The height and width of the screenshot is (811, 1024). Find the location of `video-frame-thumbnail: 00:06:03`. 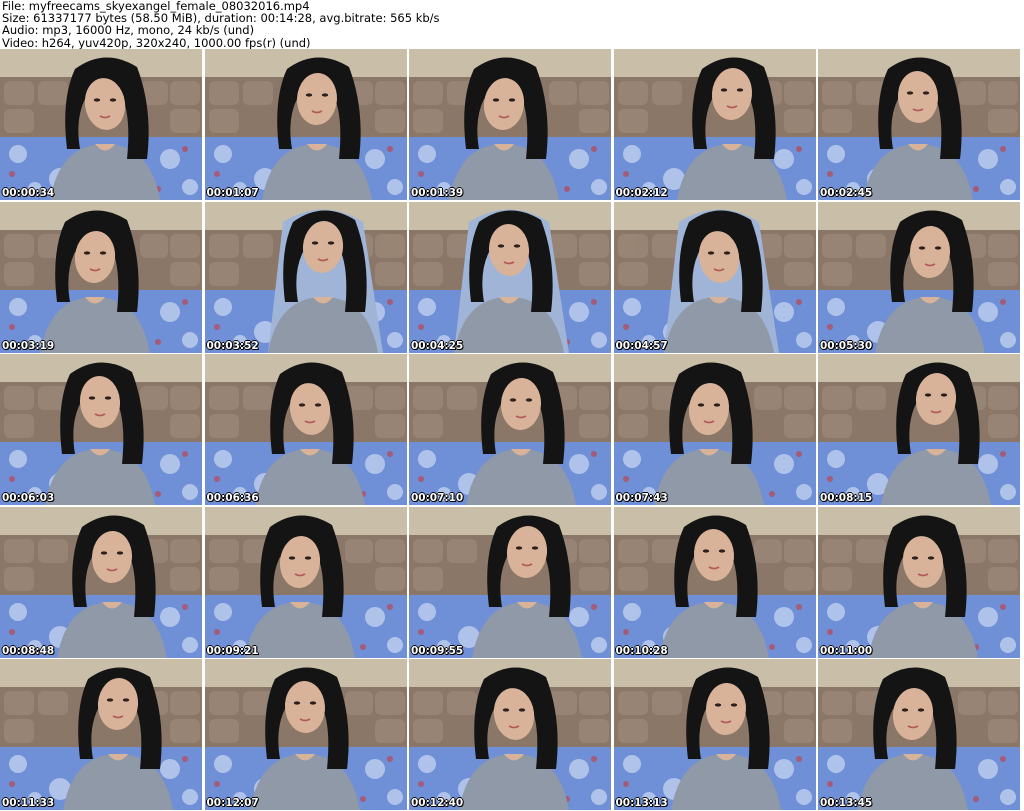

video-frame-thumbnail: 00:06:03 is located at coordinates (101, 429).